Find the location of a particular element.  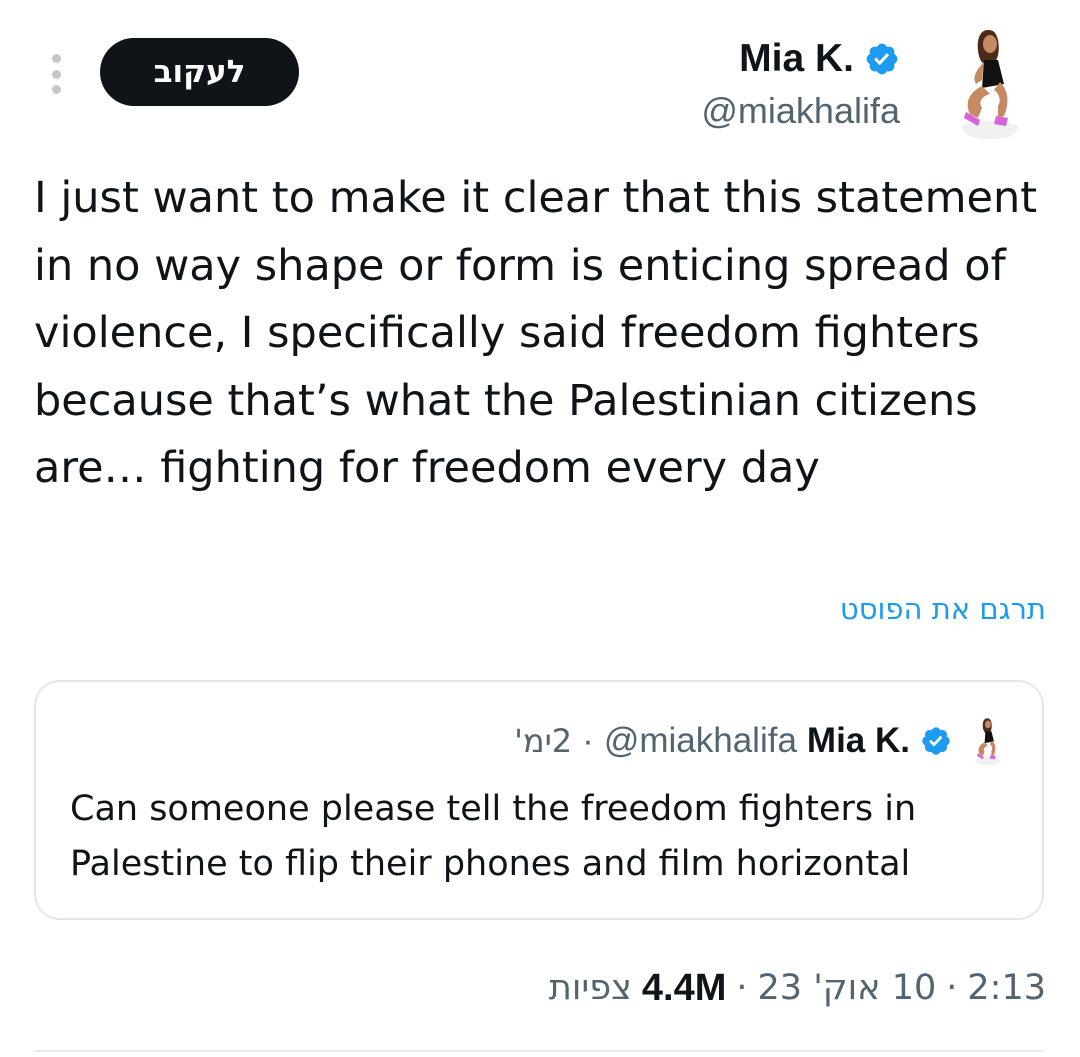

follow-button: לעקוב is located at coordinates (199, 72).